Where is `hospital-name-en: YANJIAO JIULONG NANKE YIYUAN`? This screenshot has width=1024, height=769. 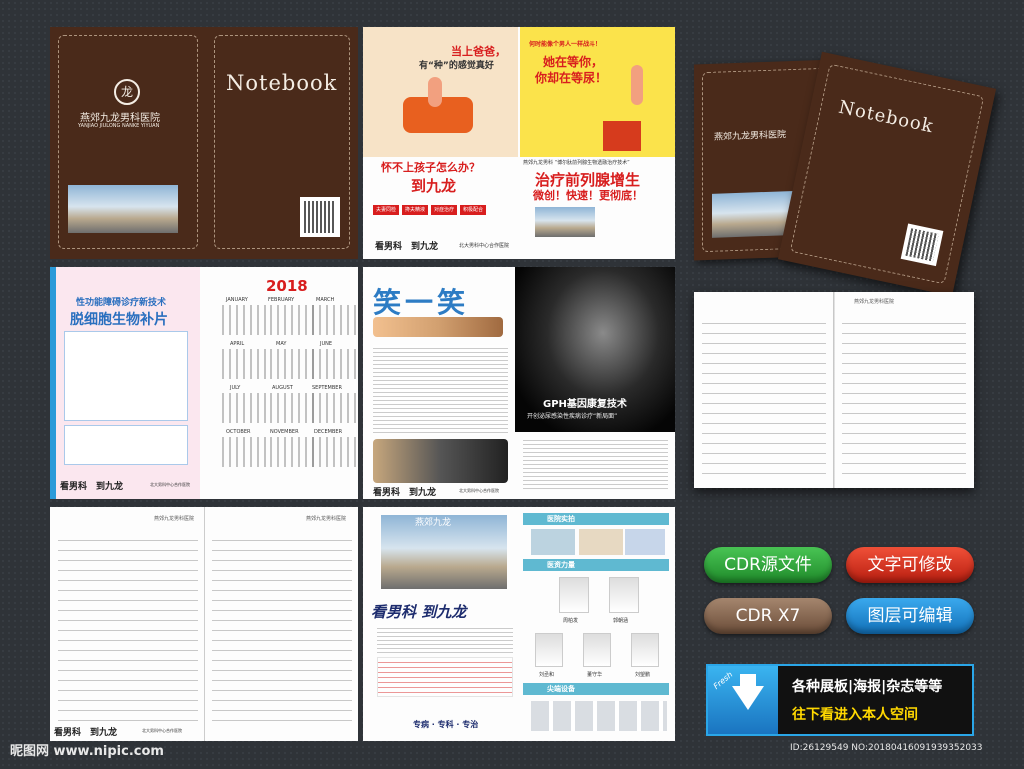
hospital-name-en: YANJIAO JIULONG NANKE YIYUAN is located at coordinates (119, 126).